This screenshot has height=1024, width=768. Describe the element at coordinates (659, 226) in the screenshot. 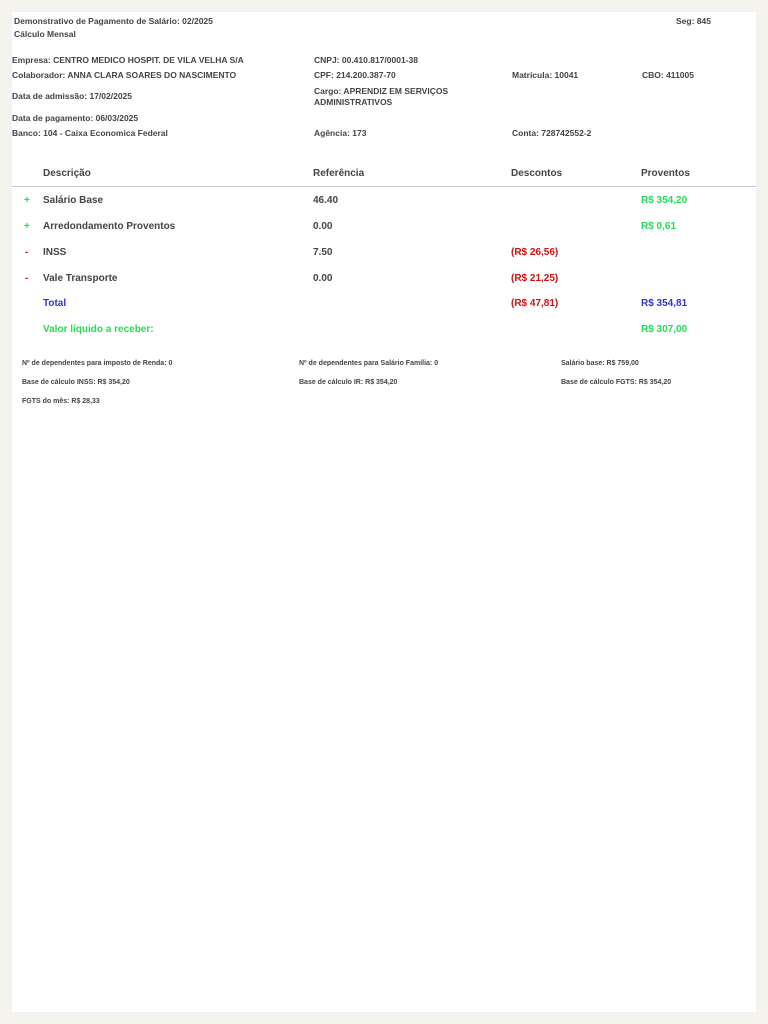

I see `row-provento: R$ 0,61` at that location.